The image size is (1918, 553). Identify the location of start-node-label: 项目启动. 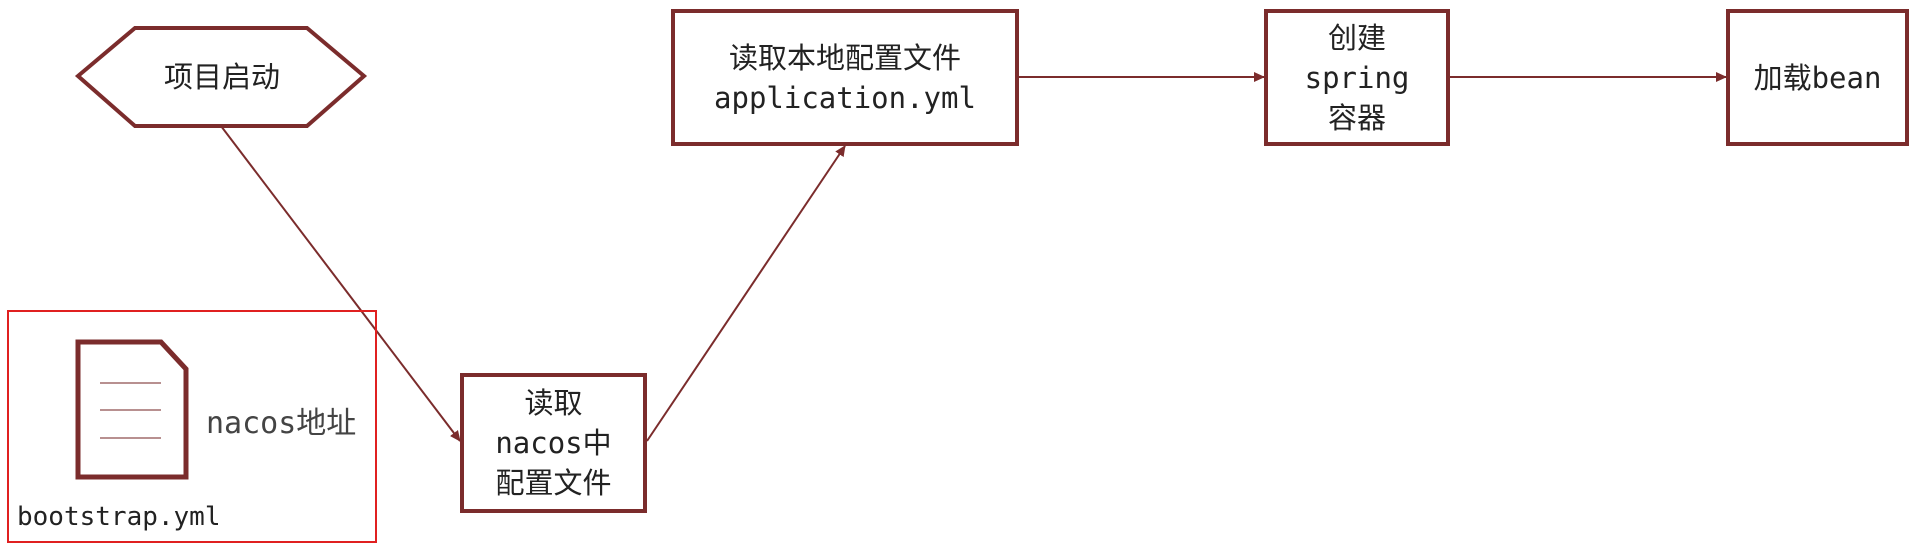
(221, 77).